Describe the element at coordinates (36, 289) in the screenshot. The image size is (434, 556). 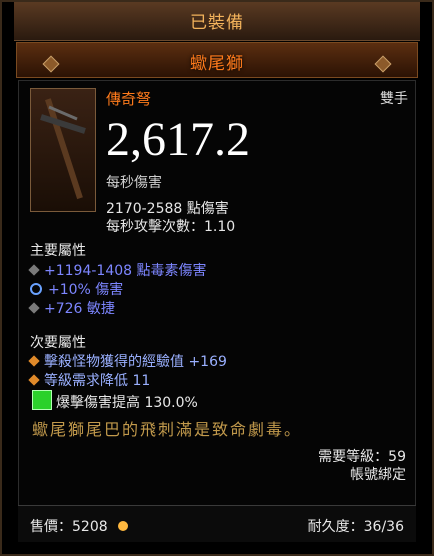
I see `circle-bullet-icon` at that location.